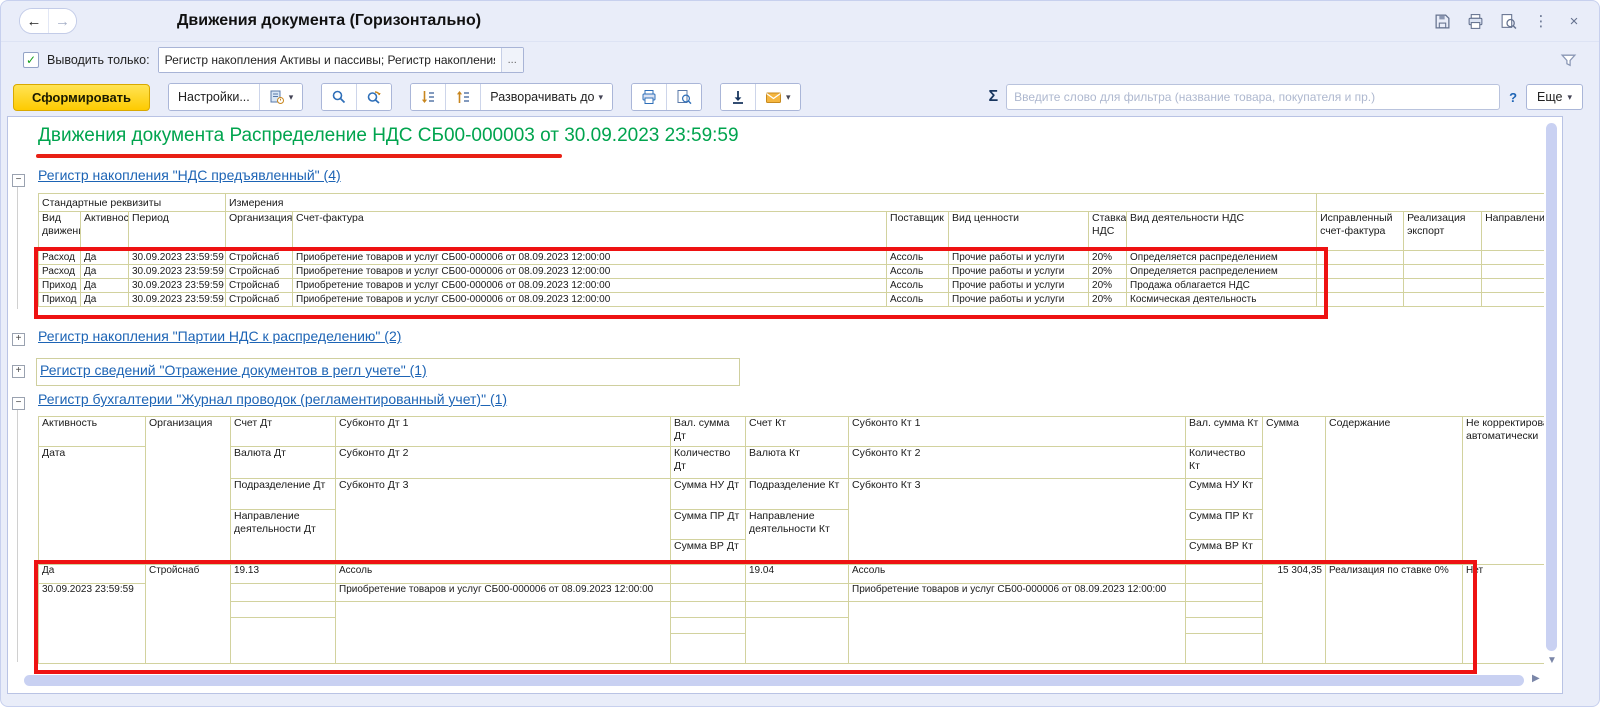  Describe the element at coordinates (283, 574) in the screenshot. I see `cell: 19.13` at that location.